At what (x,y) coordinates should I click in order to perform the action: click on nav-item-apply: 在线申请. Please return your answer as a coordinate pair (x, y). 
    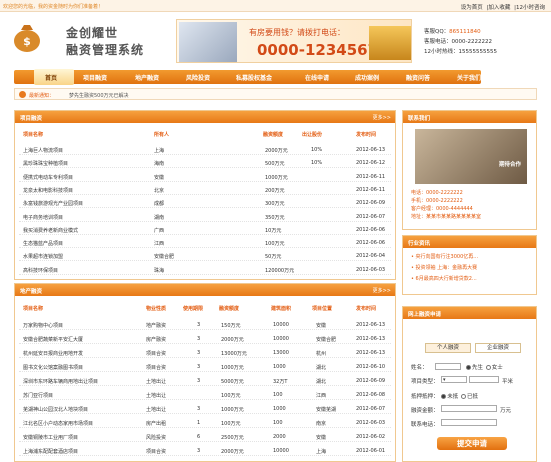
    Looking at the image, I should click on (317, 77).